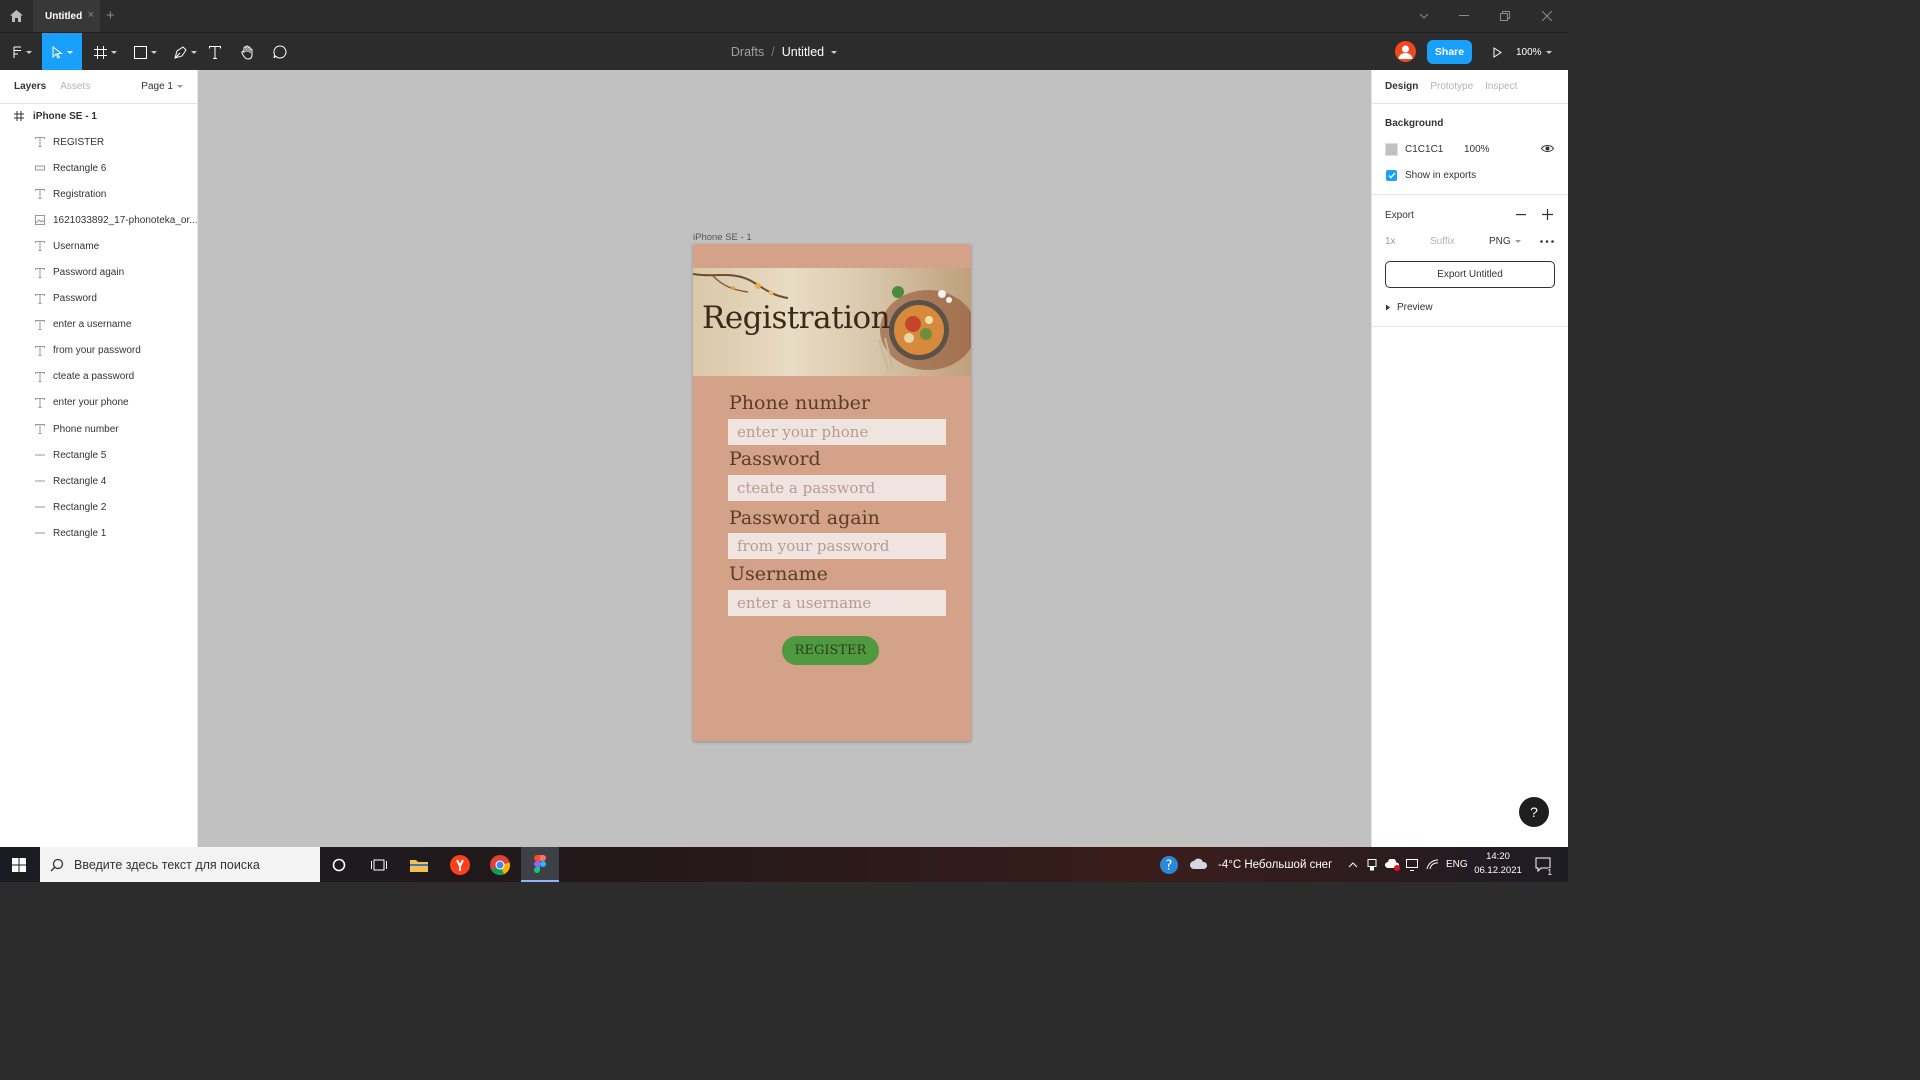 This screenshot has width=1920, height=1080. I want to click on header-image: Registration, so click(832, 322).